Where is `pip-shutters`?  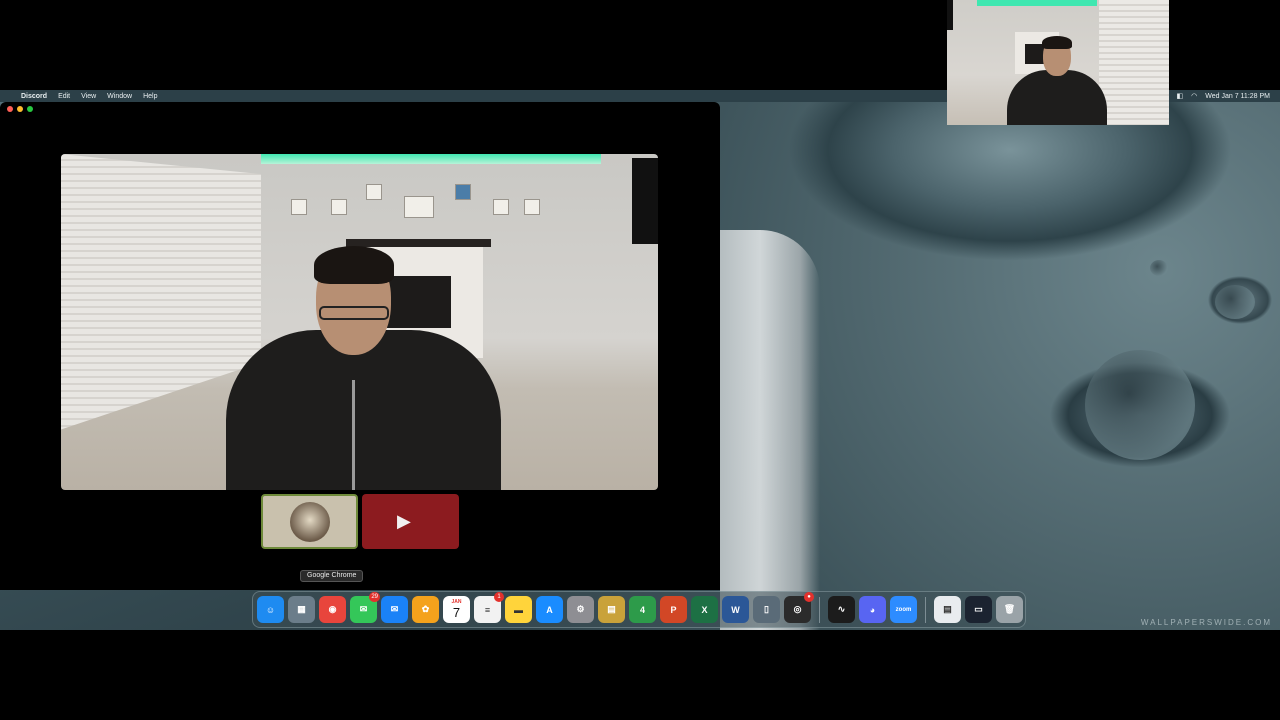 pip-shutters is located at coordinates (1134, 62).